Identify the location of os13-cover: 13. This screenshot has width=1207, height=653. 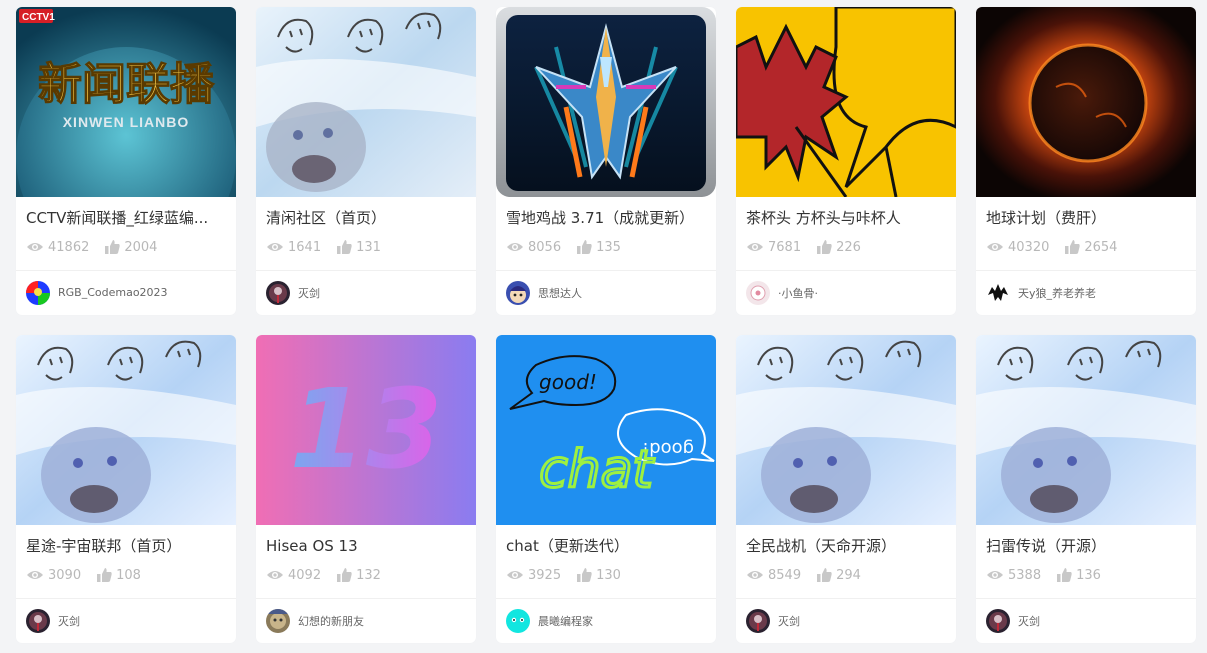
(366, 430).